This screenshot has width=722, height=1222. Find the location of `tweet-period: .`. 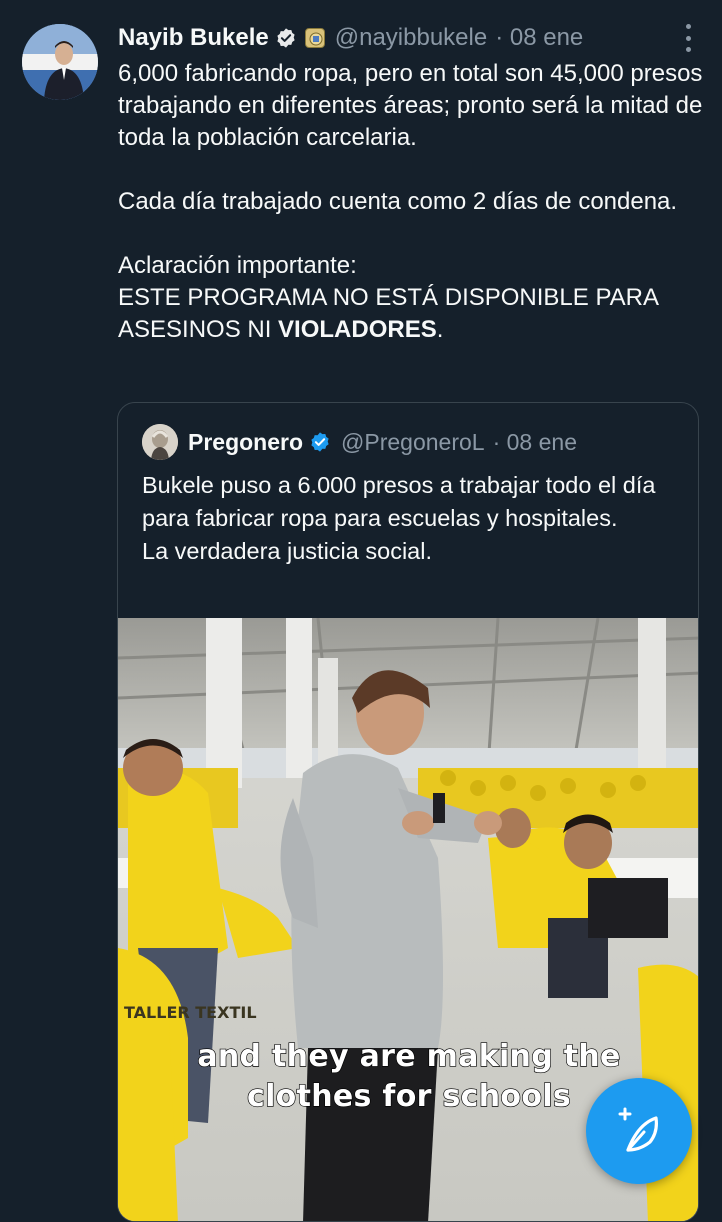

tweet-period: . is located at coordinates (440, 329).